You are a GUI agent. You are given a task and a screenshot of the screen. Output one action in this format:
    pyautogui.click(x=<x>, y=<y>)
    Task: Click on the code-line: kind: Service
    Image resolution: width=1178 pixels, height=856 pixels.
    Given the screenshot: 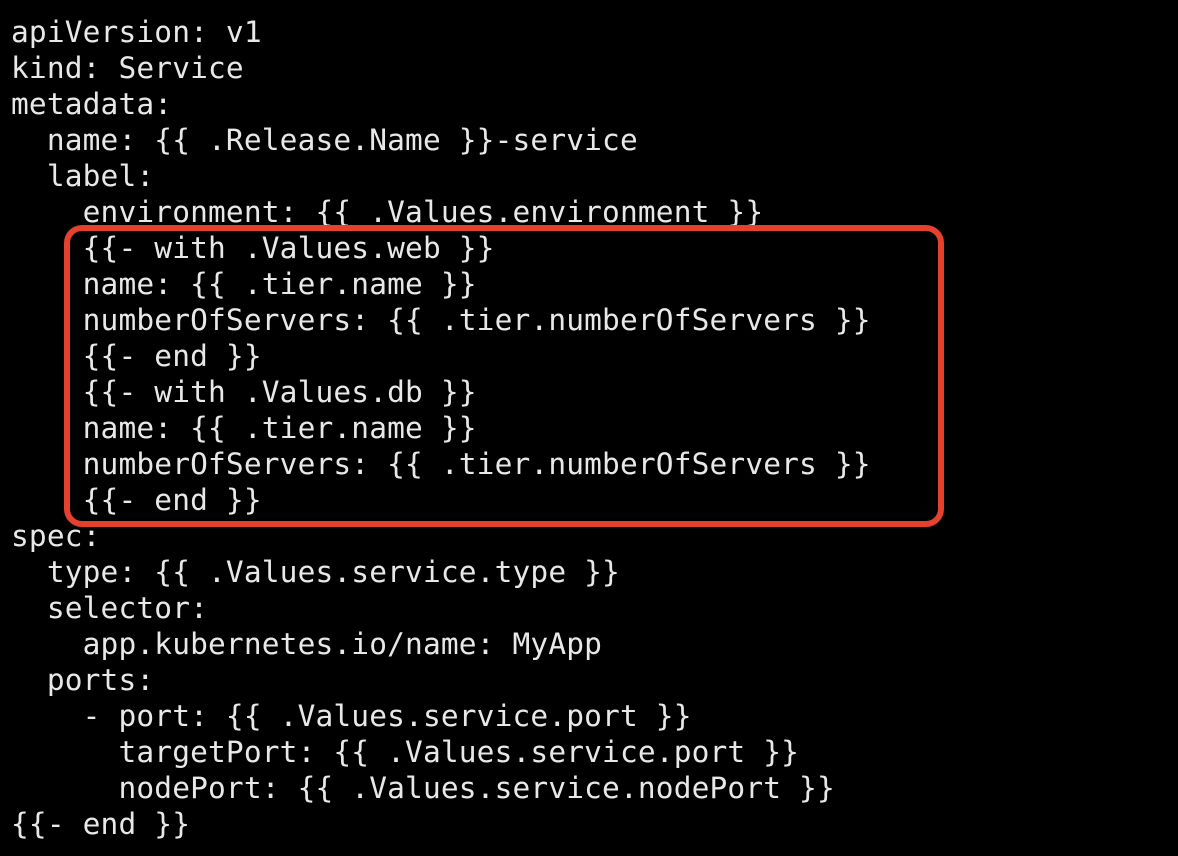 What is the action you would take?
    pyautogui.click(x=127, y=68)
    